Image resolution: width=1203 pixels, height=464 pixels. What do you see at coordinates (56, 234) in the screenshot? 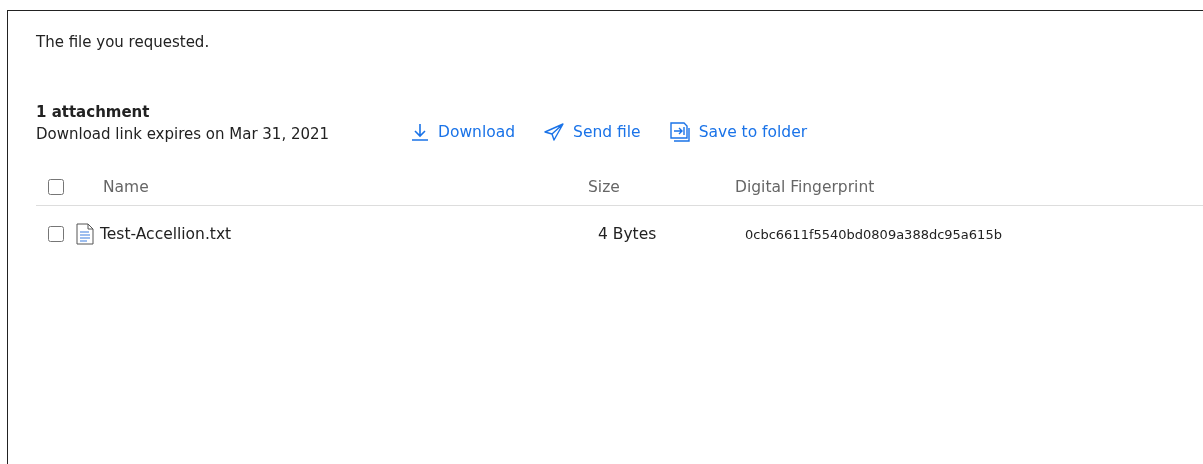
I see `row-checkbox` at bounding box center [56, 234].